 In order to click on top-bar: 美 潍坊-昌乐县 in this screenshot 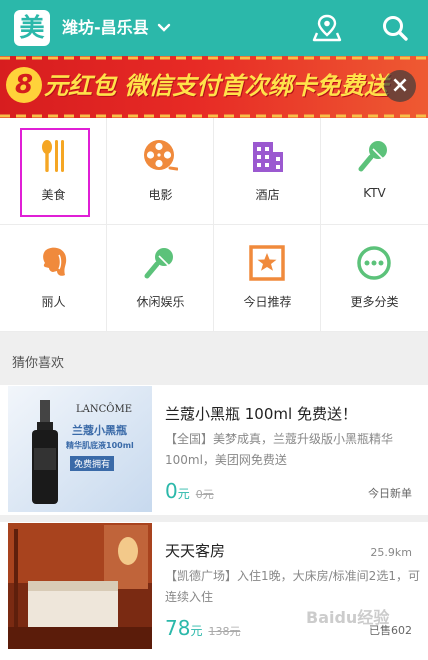, I will do `click(214, 28)`.